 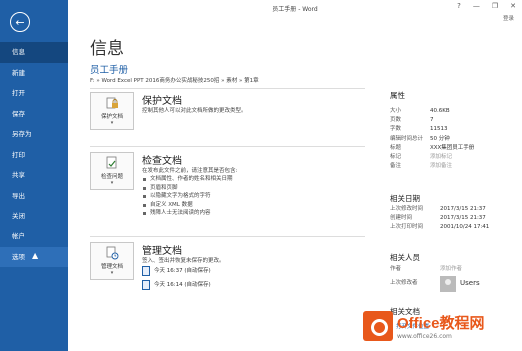 I want to click on version-item: 今天 16:14 (自动保存), so click(x=176, y=285).